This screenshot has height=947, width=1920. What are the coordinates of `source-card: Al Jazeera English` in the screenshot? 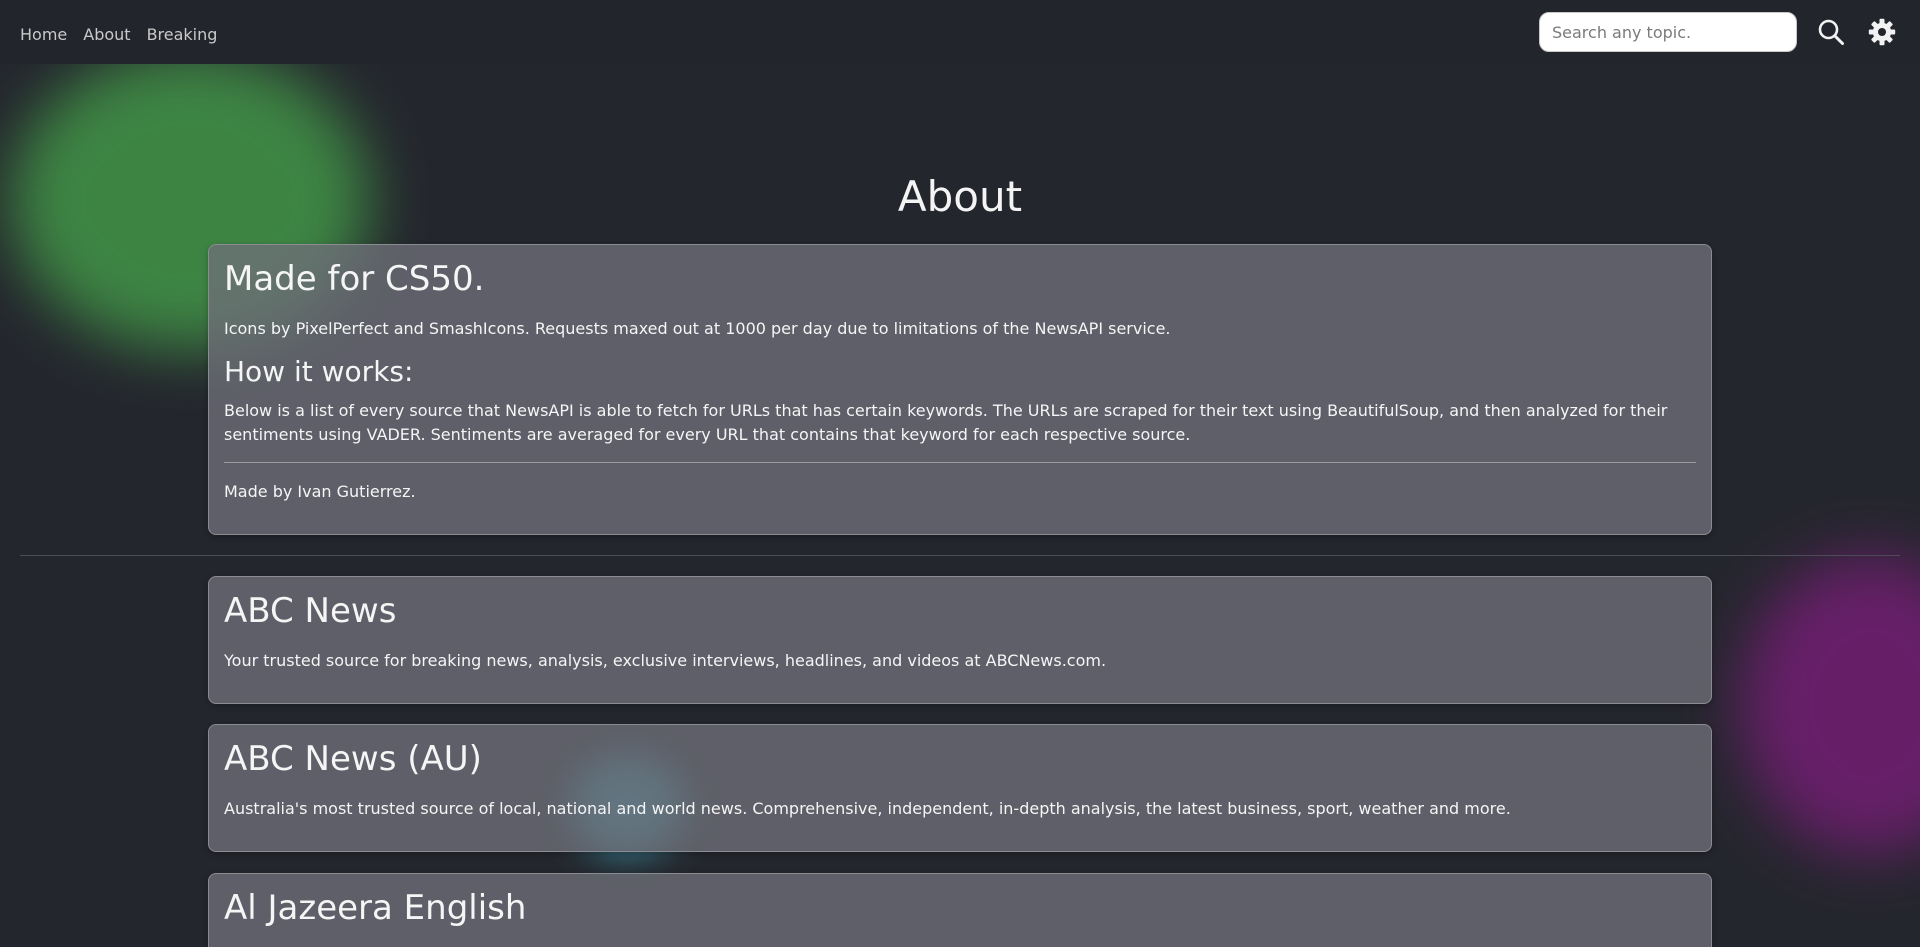 It's located at (960, 910).